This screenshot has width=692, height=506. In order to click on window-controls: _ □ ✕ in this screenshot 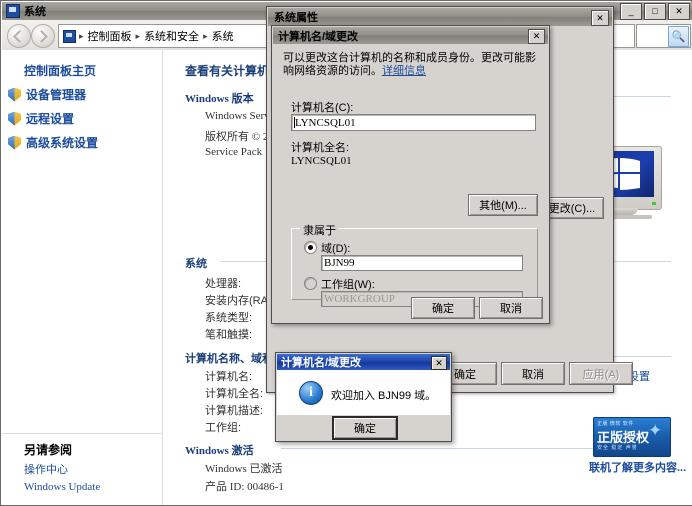, I will do `click(655, 11)`.